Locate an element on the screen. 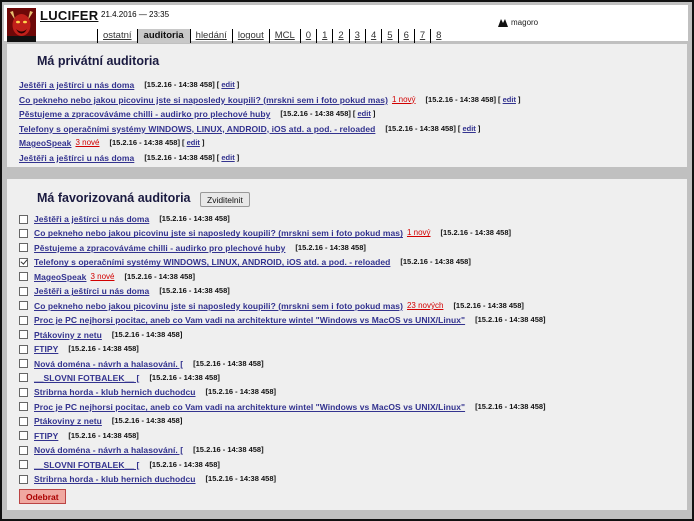 The height and width of the screenshot is (521, 694). nav-item: 7 is located at coordinates (421, 36).